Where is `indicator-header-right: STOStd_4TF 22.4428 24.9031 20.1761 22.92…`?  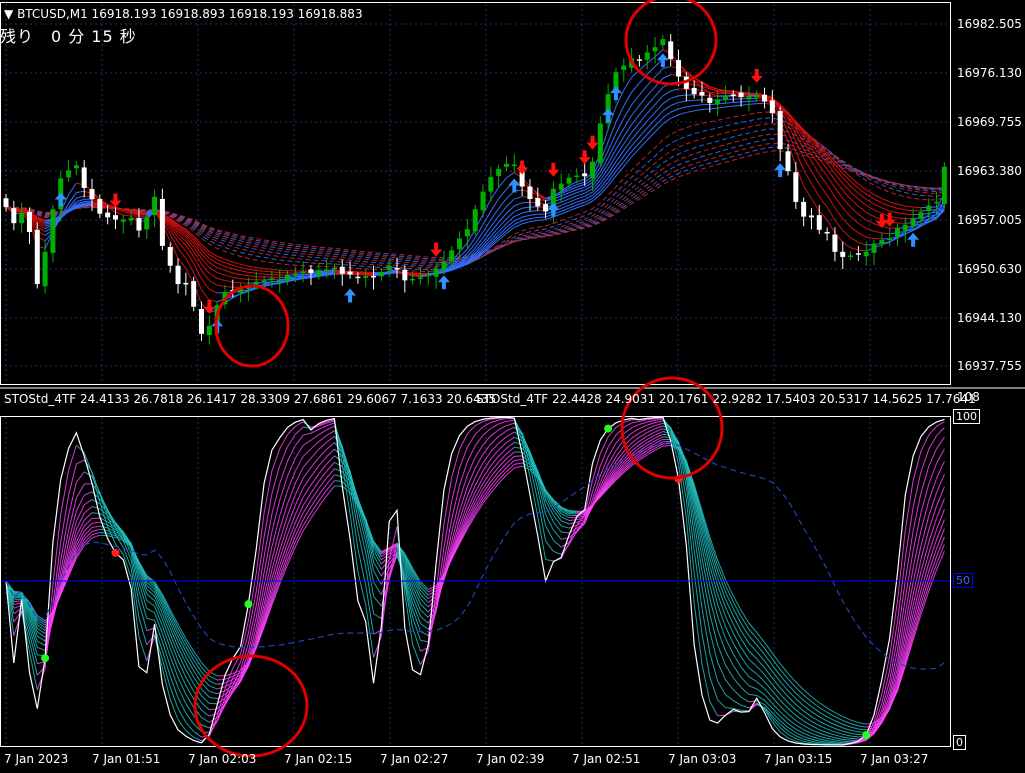 indicator-header-right: STOStd_4TF 22.4428 24.9031 20.1761 22.92… is located at coordinates (726, 399).